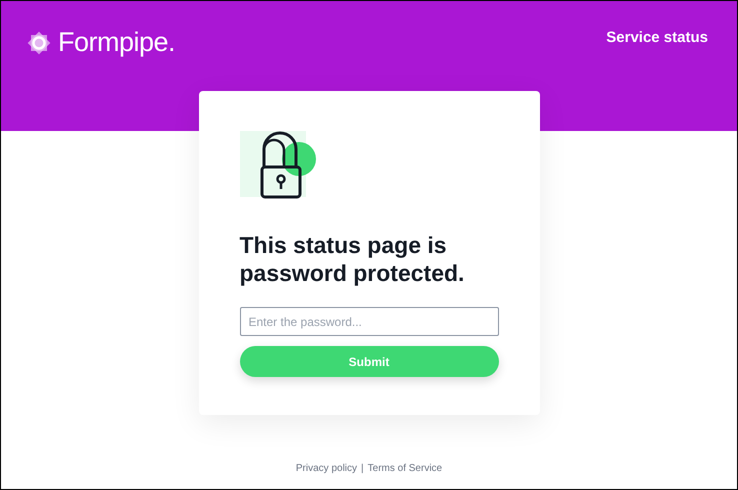 Image resolution: width=738 pixels, height=490 pixels. I want to click on footer-link: Privacy policy, so click(327, 468).